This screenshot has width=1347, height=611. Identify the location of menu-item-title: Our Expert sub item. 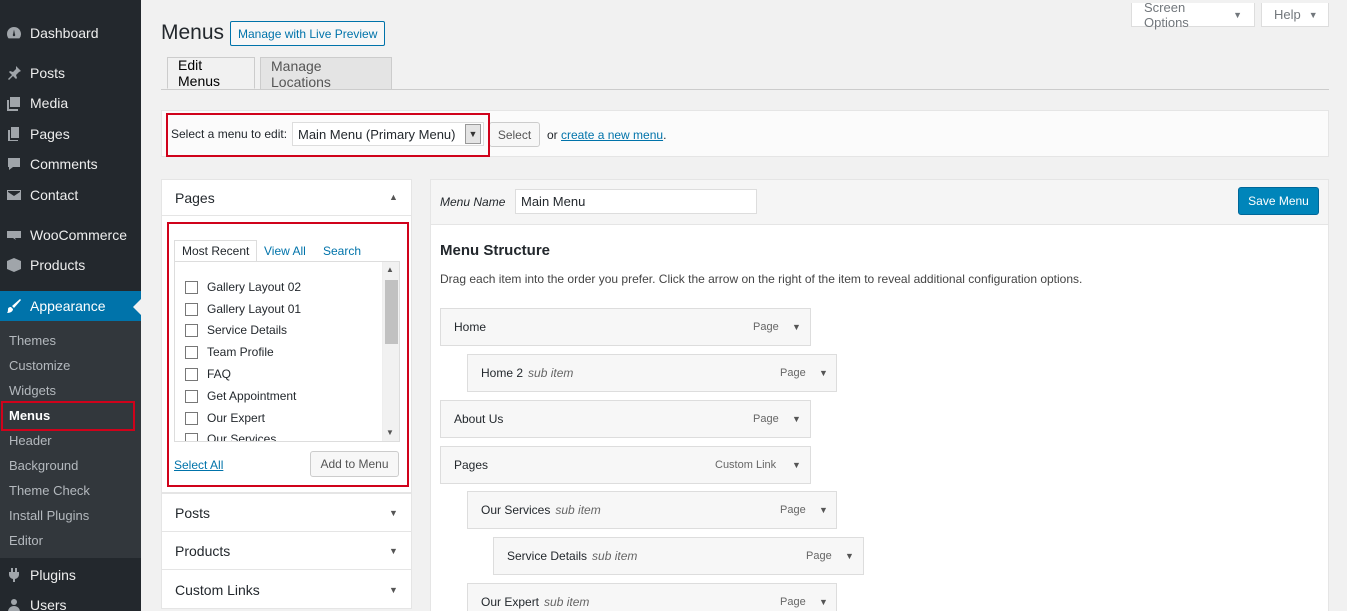
(535, 602).